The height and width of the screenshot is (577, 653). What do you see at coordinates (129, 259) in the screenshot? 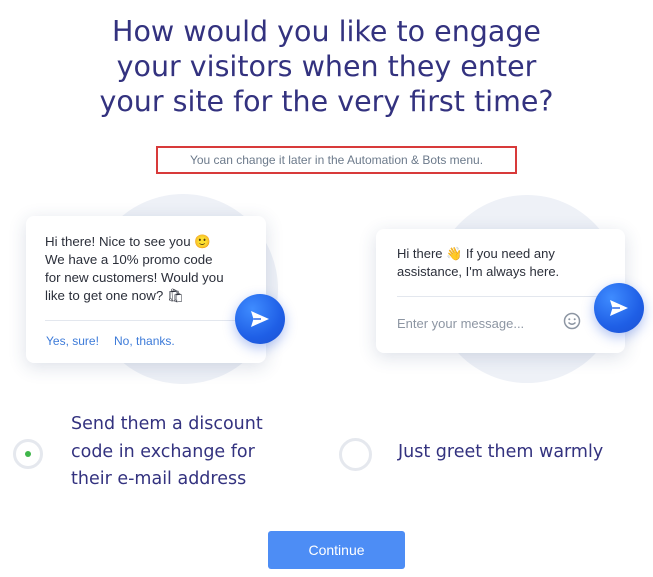
I see `discount-message-line-2: We have a 10% promo code` at bounding box center [129, 259].